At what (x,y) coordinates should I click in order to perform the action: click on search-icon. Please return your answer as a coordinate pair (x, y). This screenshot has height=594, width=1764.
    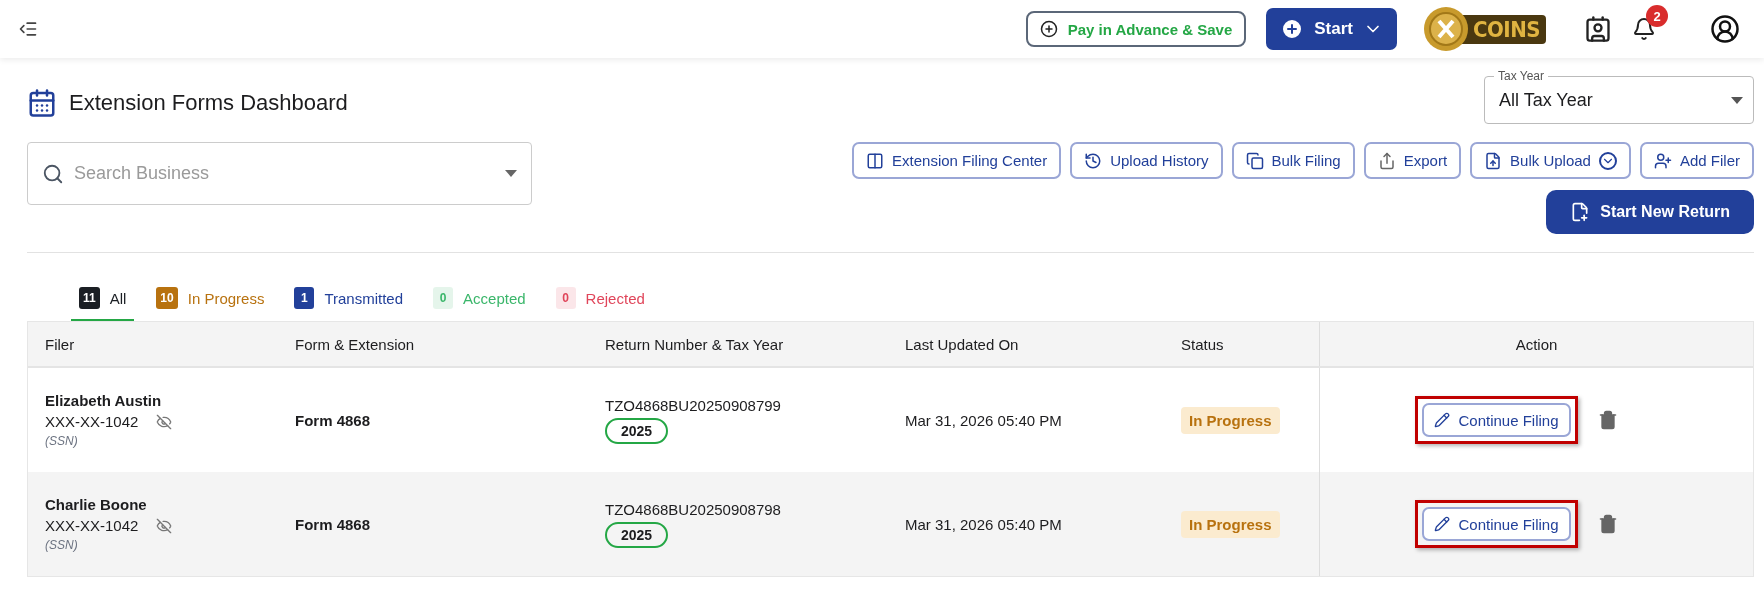
    Looking at the image, I should click on (53, 173).